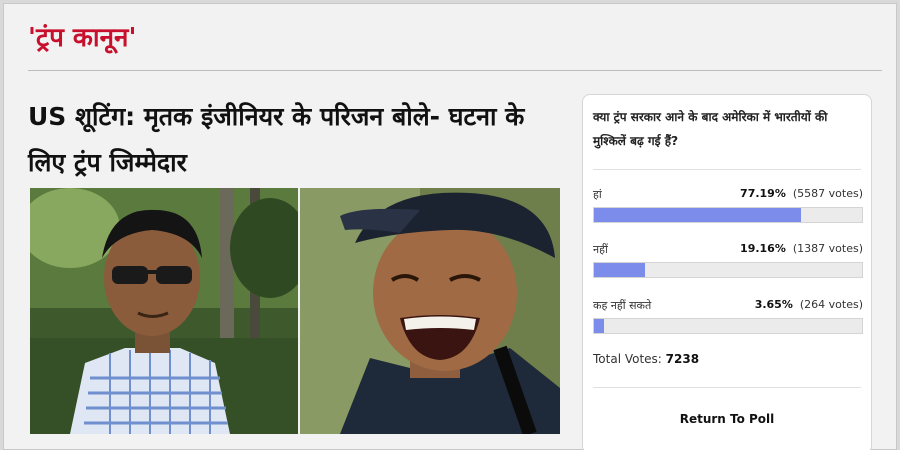 This screenshot has height=450, width=900. I want to click on poll-option: कह नहीं सकते 3.65% (264 votes), so click(728, 321).